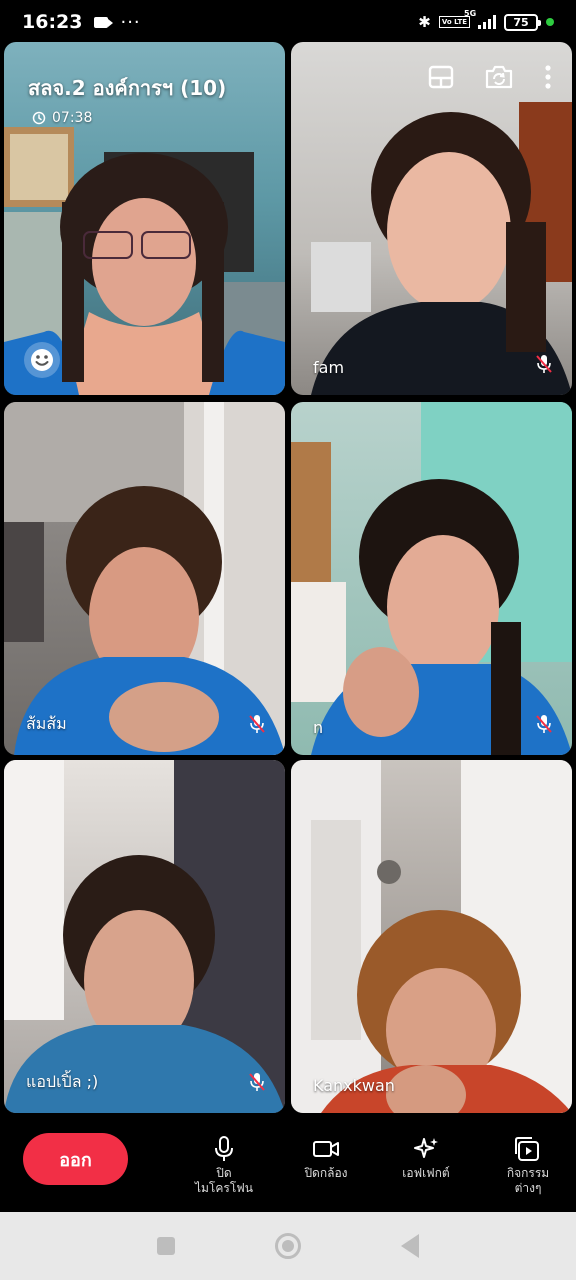 This screenshot has height=1280, width=576. I want to click on effects-button: เอฟเฟกต์, so click(426, 1157).